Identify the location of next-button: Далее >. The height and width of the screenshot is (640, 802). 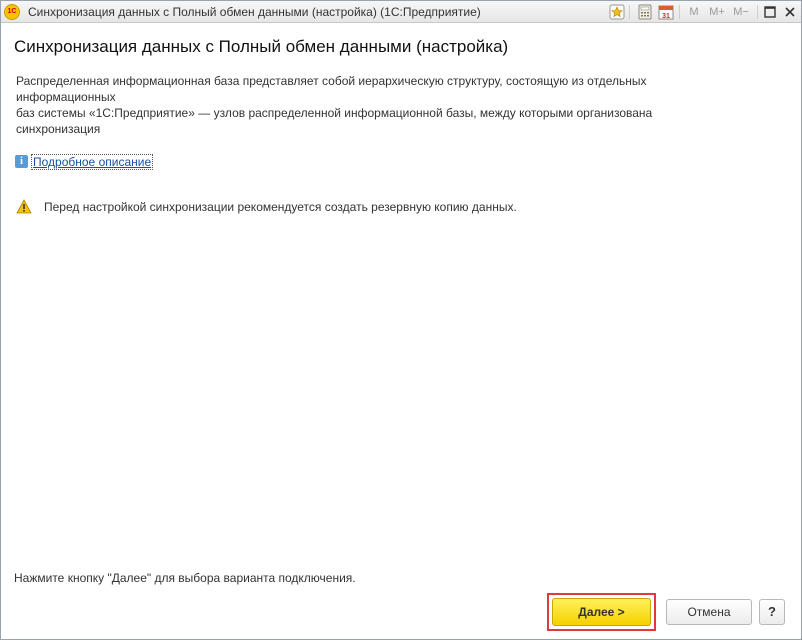
(601, 612).